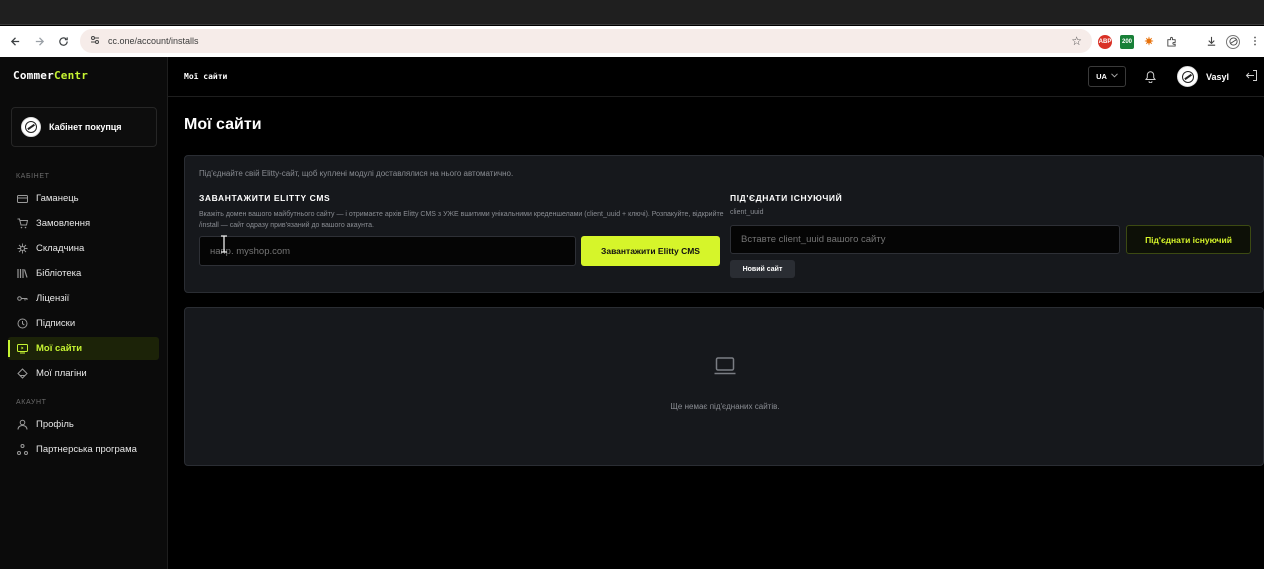 This screenshot has width=1264, height=569. What do you see at coordinates (22, 450) in the screenshot?
I see `network-icon` at bounding box center [22, 450].